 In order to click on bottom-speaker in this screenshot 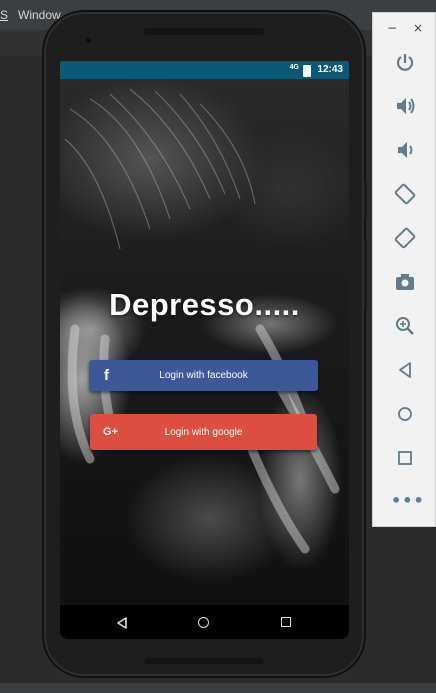, I will do `click(204, 661)`.